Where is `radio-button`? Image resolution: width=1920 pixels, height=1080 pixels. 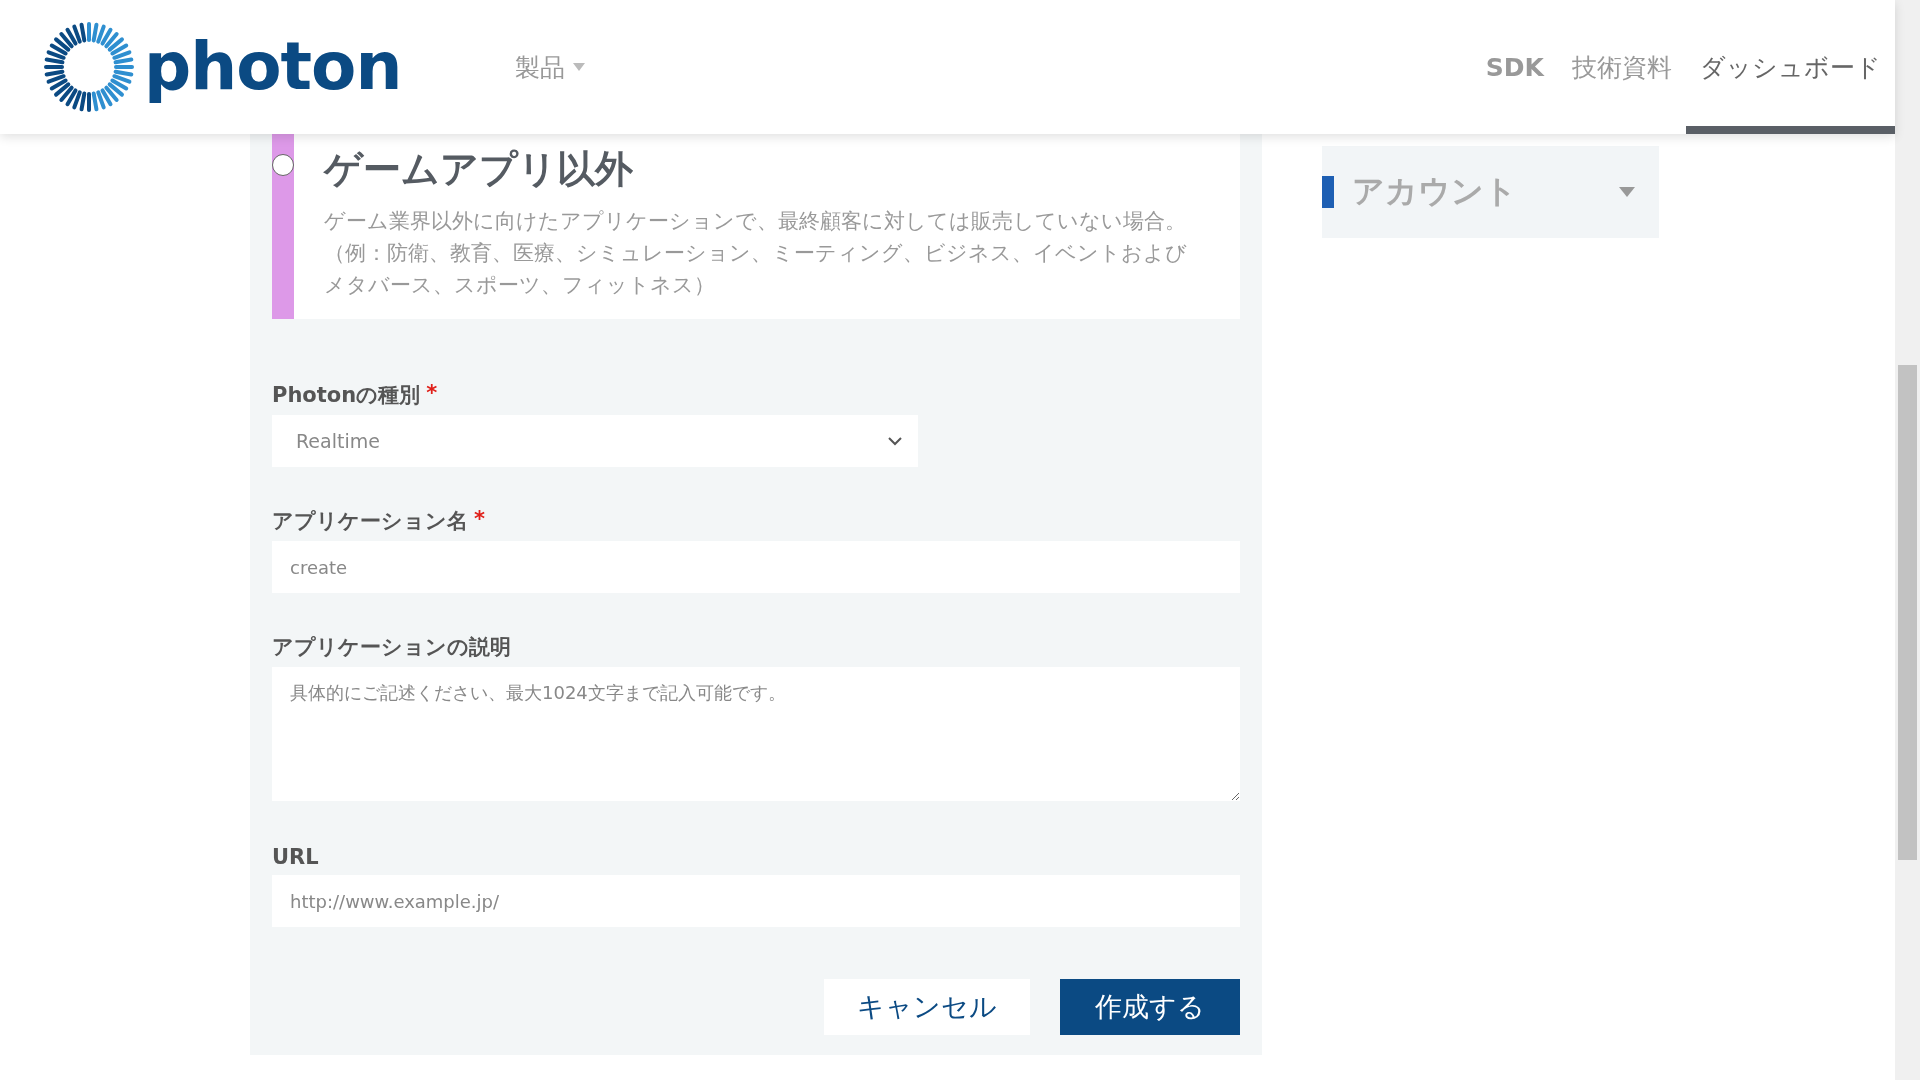 radio-button is located at coordinates (283, 165).